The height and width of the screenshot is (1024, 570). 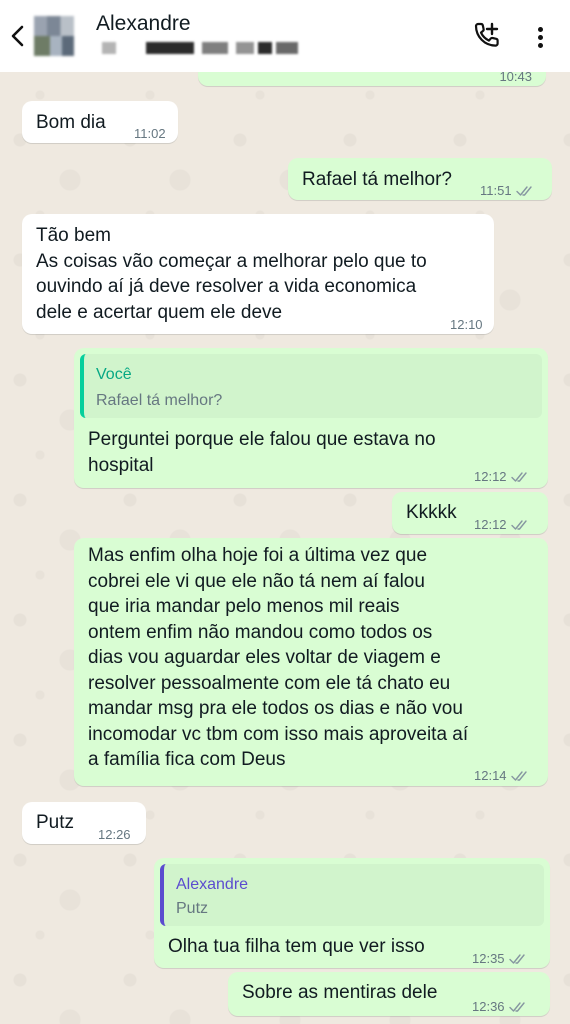 I want to click on message-text: Putz, so click(x=55, y=822).